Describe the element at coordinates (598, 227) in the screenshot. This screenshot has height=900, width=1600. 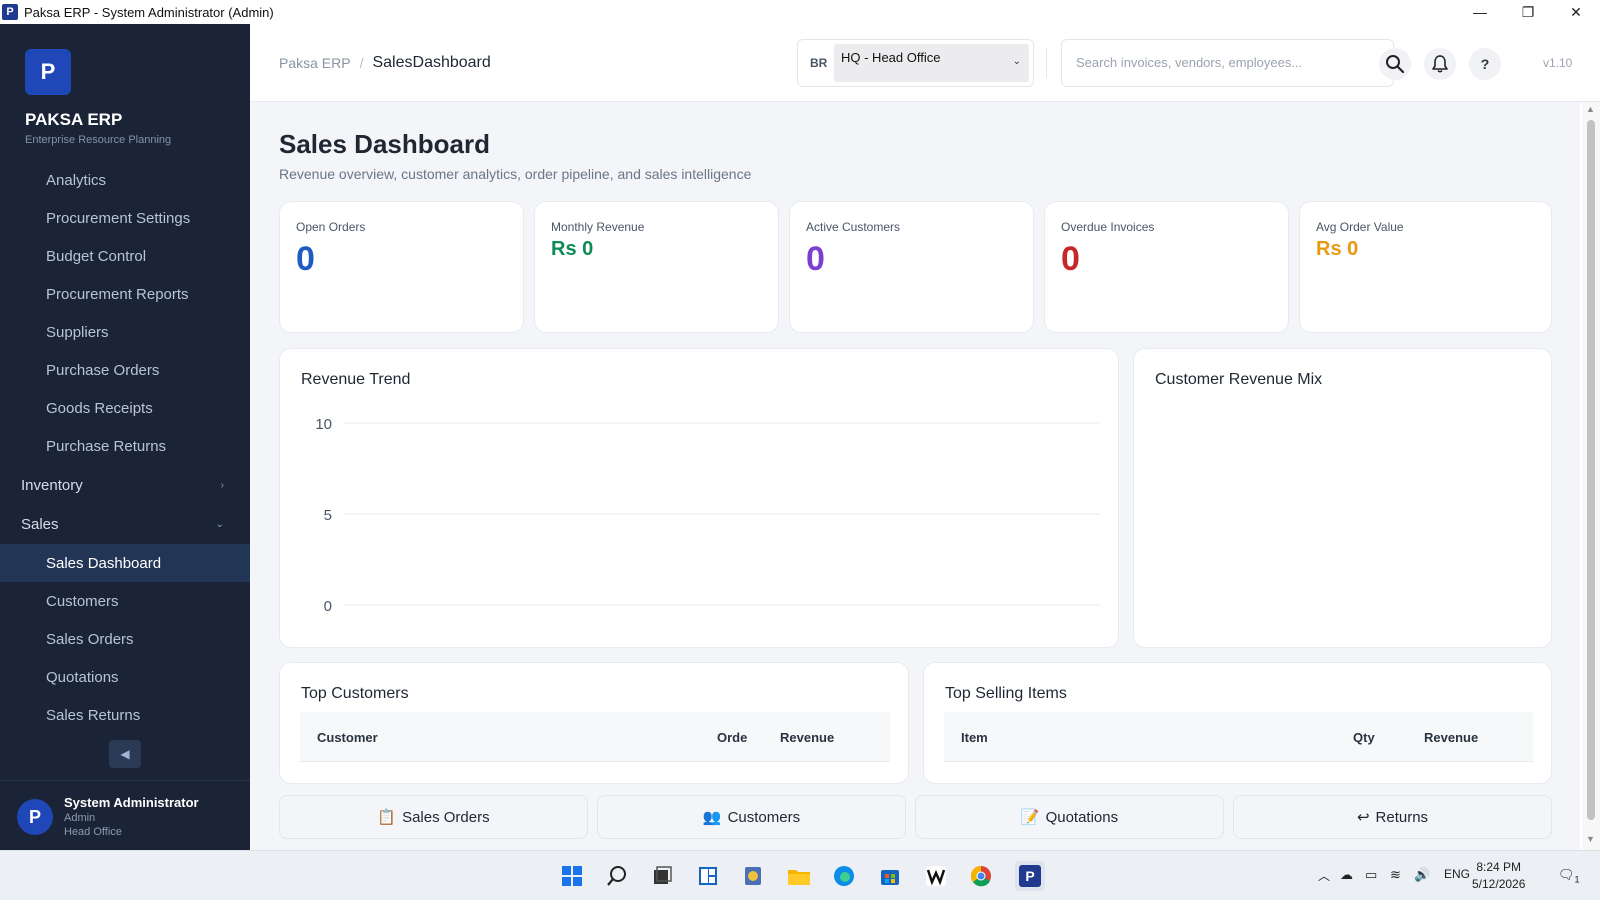
I see `kpi-label: Monthly Revenue` at that location.